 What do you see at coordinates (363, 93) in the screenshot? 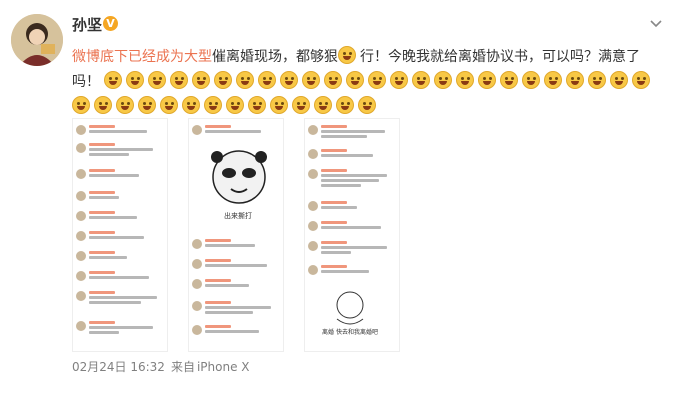
I see `emoji-row` at bounding box center [363, 93].